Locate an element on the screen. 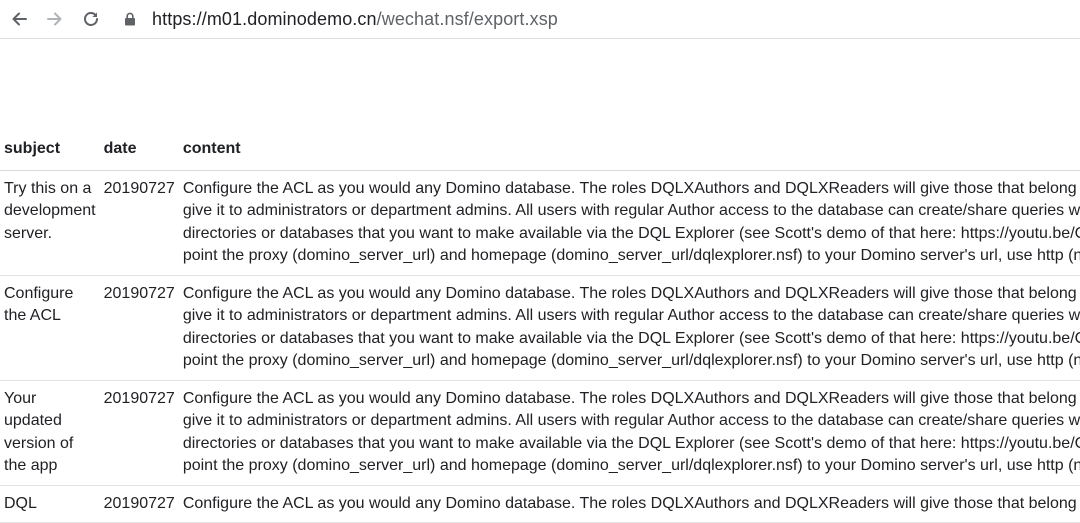 This screenshot has height=523, width=1080. reload-icon is located at coordinates (91, 19).